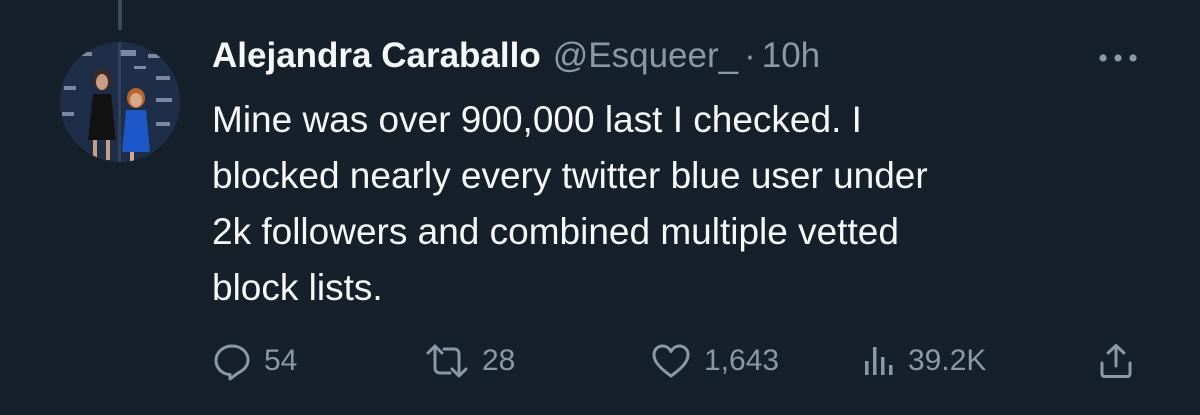  Describe the element at coordinates (447, 361) in the screenshot. I see `retweet-icon` at that location.